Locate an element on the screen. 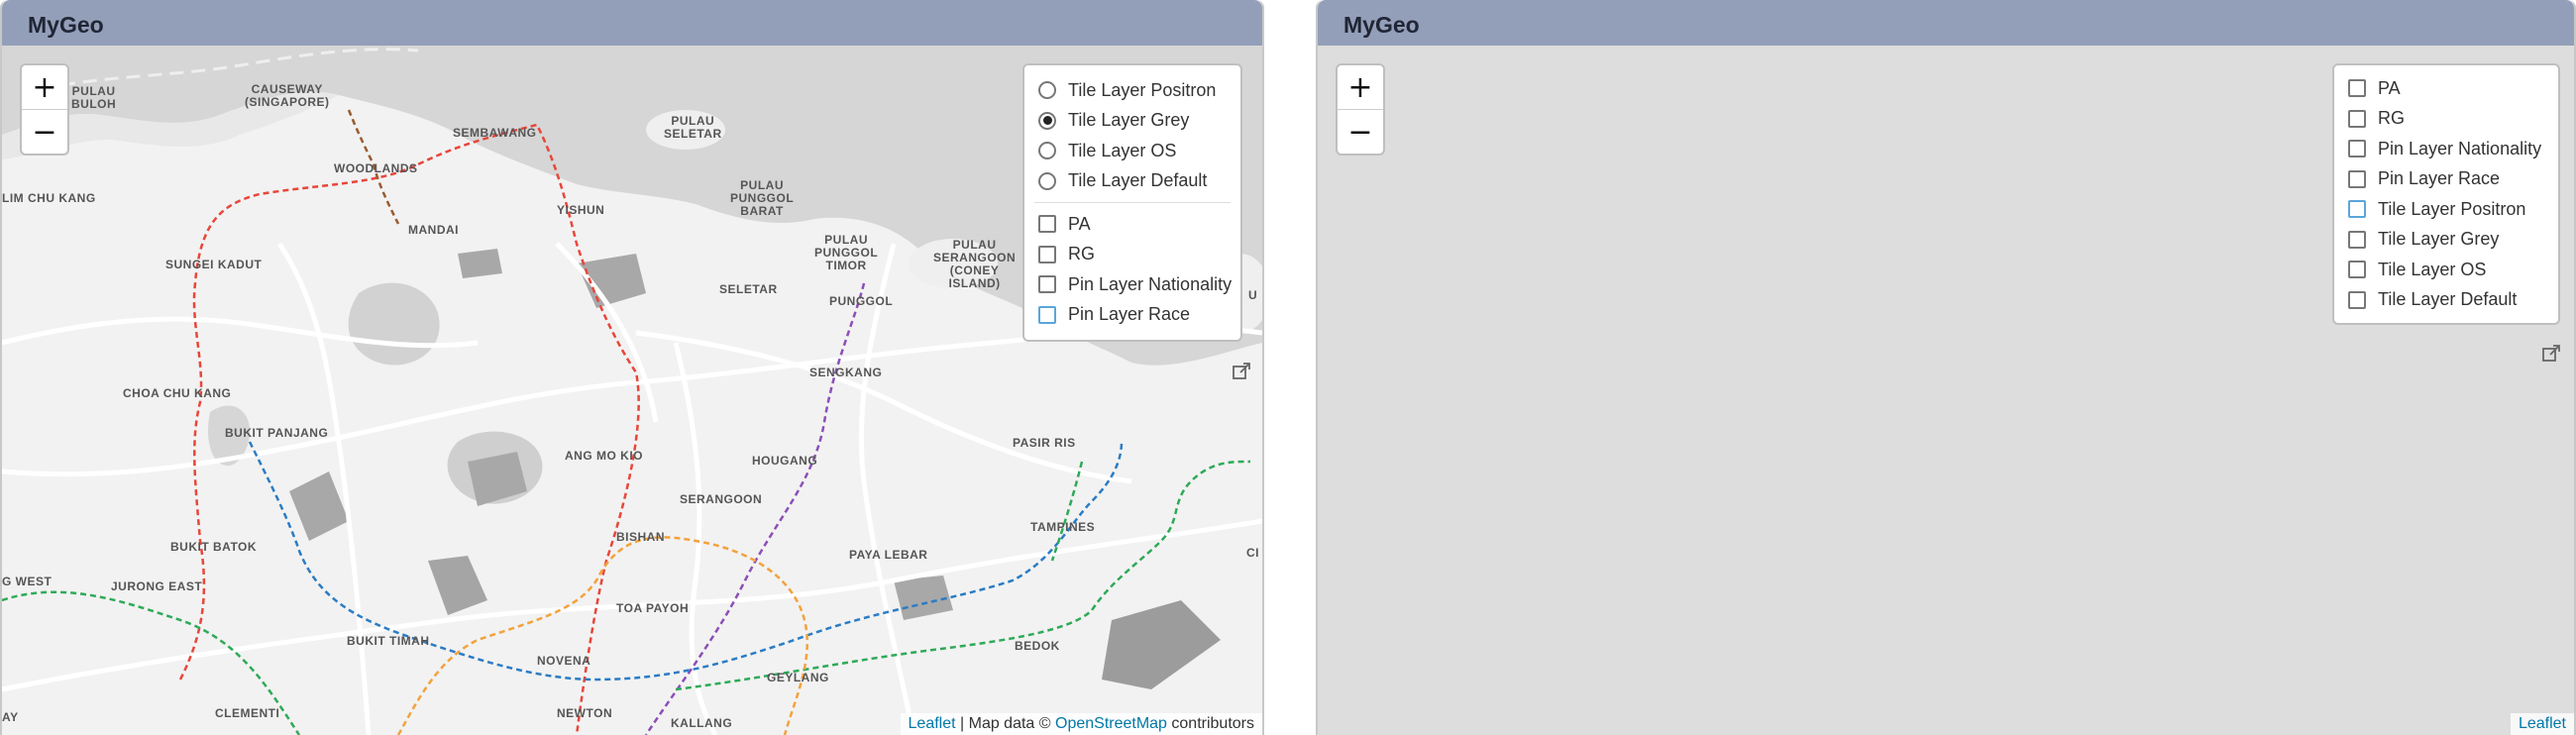 Image resolution: width=2576 pixels, height=735 pixels. map-place-label: SELETAR is located at coordinates (748, 289).